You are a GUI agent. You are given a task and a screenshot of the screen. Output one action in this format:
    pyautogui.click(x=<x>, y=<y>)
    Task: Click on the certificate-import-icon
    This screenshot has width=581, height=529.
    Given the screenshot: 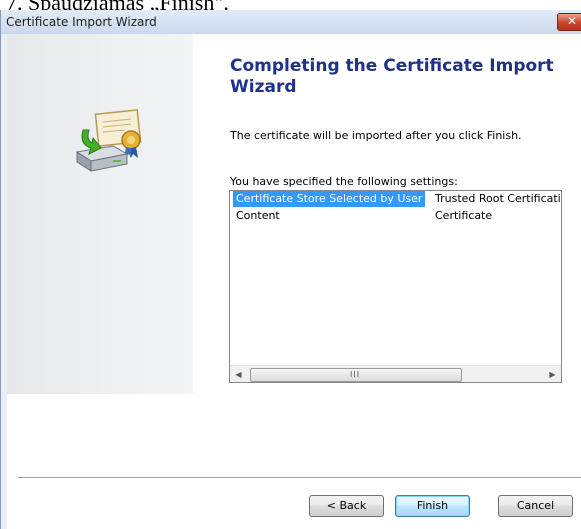 What is the action you would take?
    pyautogui.click(x=108, y=140)
    